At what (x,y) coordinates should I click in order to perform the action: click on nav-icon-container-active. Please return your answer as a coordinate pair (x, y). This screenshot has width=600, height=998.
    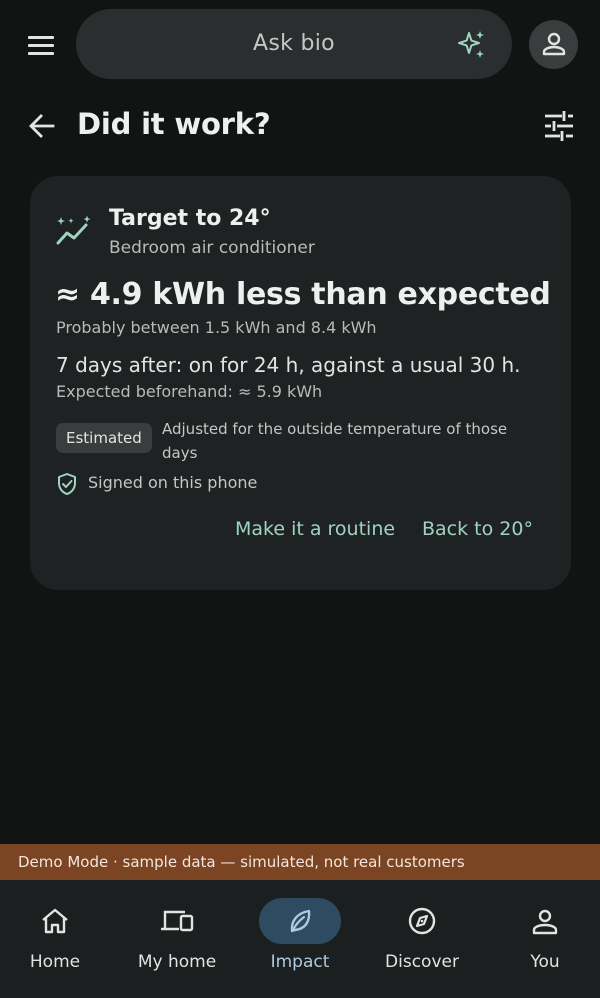
    Looking at the image, I should click on (300, 921).